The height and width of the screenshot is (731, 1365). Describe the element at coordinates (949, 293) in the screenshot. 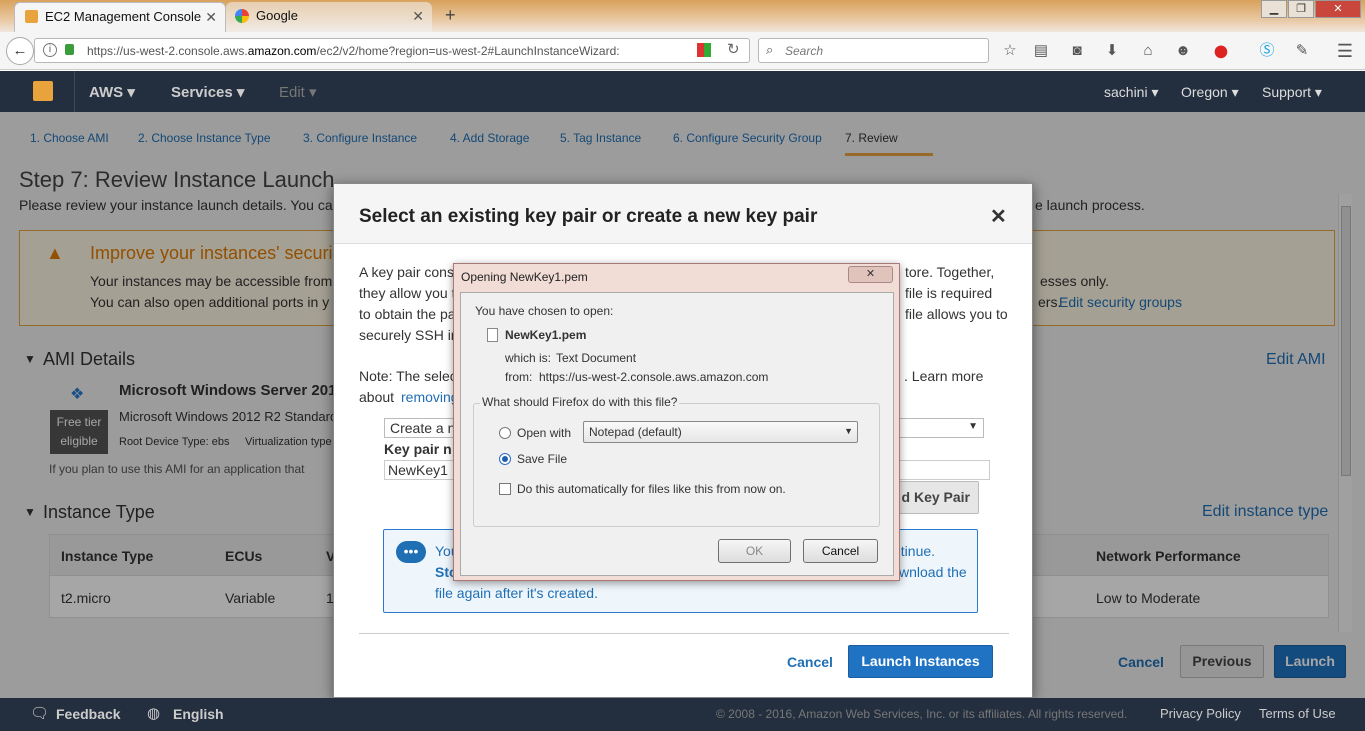

I see `desc-line: file is required` at that location.